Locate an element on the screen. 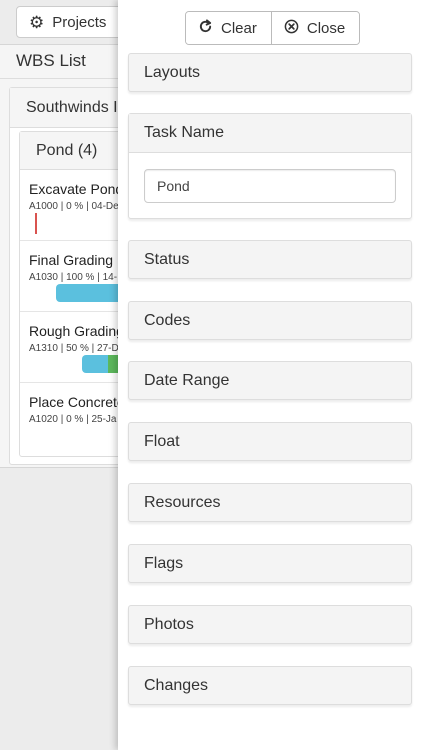 This screenshot has height=750, width=422. close-label: Close is located at coordinates (326, 28).